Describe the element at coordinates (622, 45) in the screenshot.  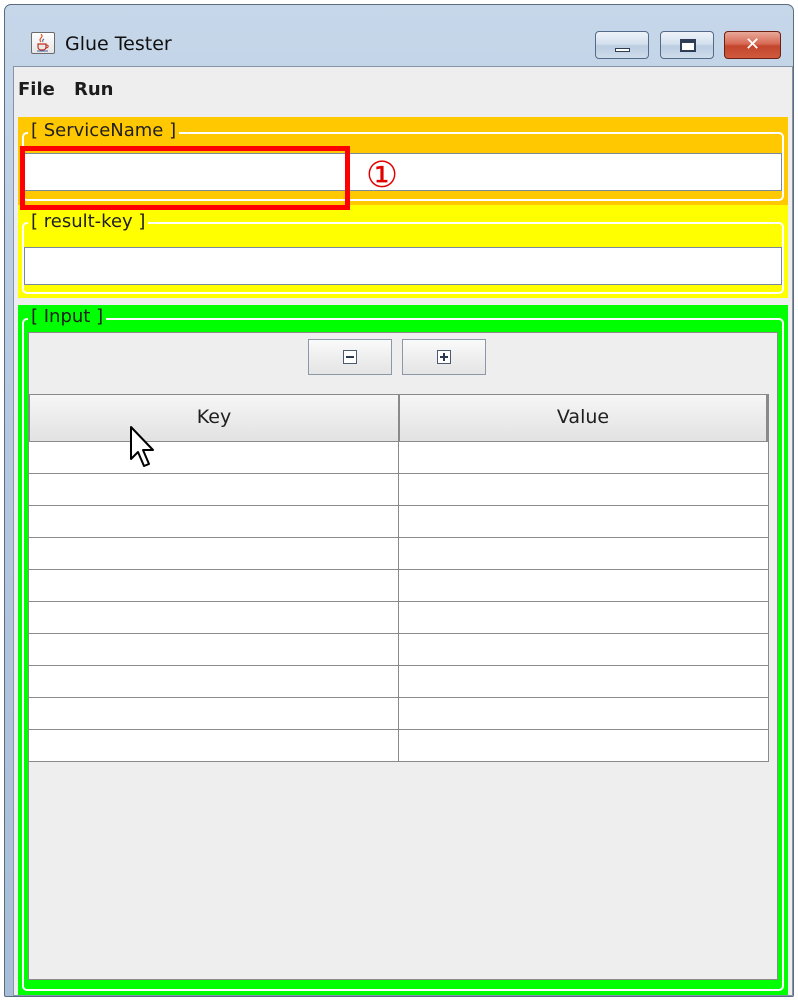
I see `minimize-button` at that location.